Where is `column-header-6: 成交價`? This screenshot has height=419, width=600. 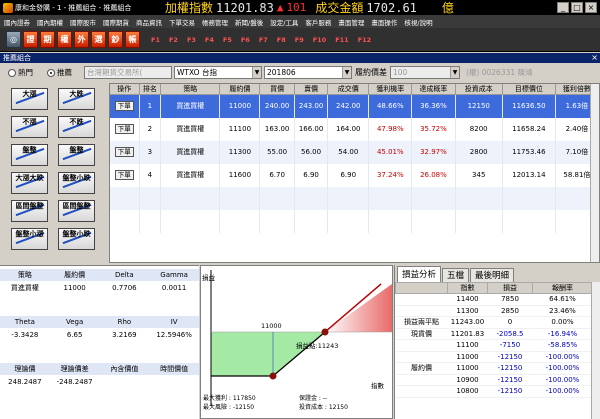 column-header-6: 成交價 is located at coordinates (348, 89).